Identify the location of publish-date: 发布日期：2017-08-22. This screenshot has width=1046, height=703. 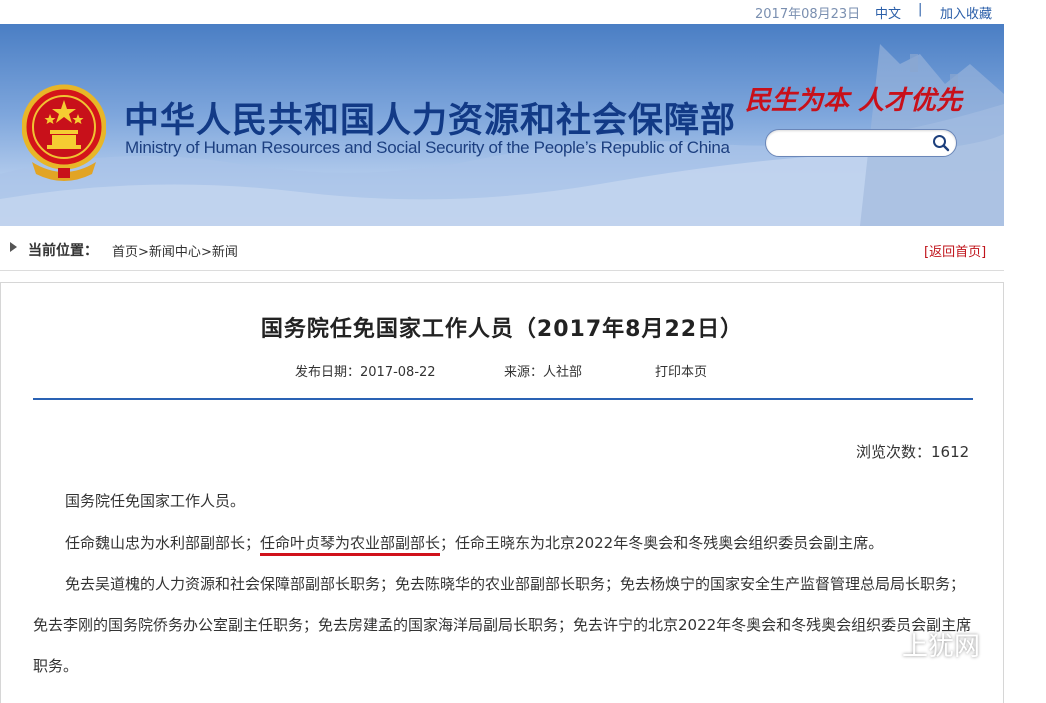
(365, 372).